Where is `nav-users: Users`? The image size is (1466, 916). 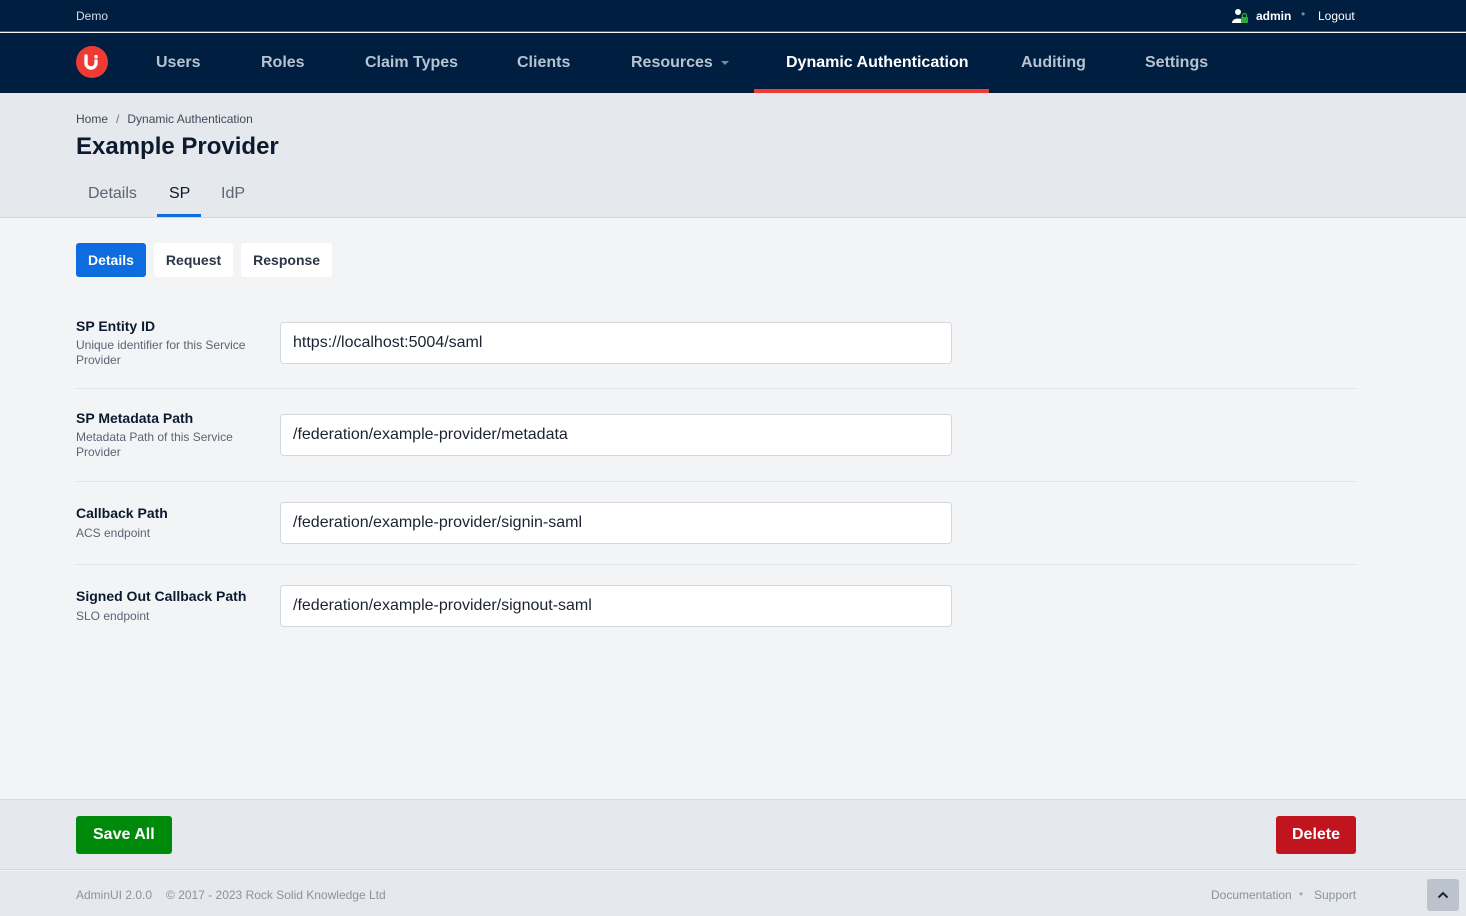
nav-users: Users is located at coordinates (178, 63).